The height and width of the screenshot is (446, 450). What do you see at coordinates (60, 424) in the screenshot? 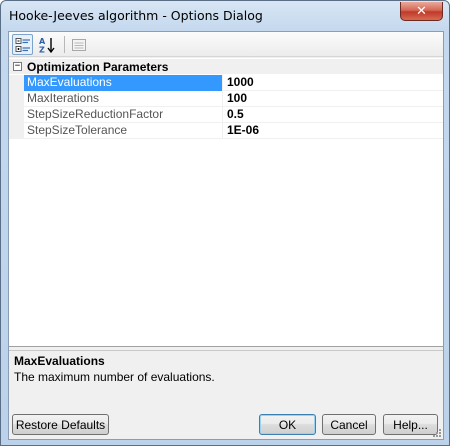
I see `restore-defaults-button: Restore Defaults` at bounding box center [60, 424].